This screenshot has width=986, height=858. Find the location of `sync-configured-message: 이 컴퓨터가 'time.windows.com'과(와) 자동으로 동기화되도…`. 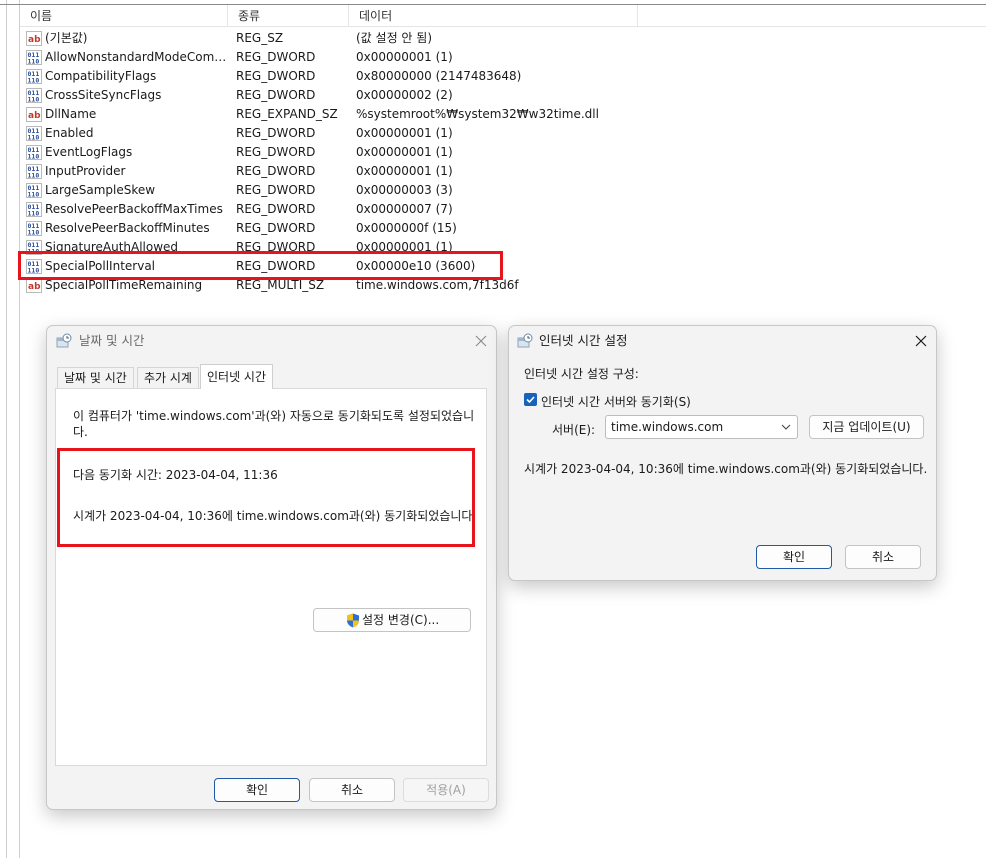

sync-configured-message: 이 컴퓨터가 'time.windows.com'과(와) 자동으로 동기화되도… is located at coordinates (274, 424).